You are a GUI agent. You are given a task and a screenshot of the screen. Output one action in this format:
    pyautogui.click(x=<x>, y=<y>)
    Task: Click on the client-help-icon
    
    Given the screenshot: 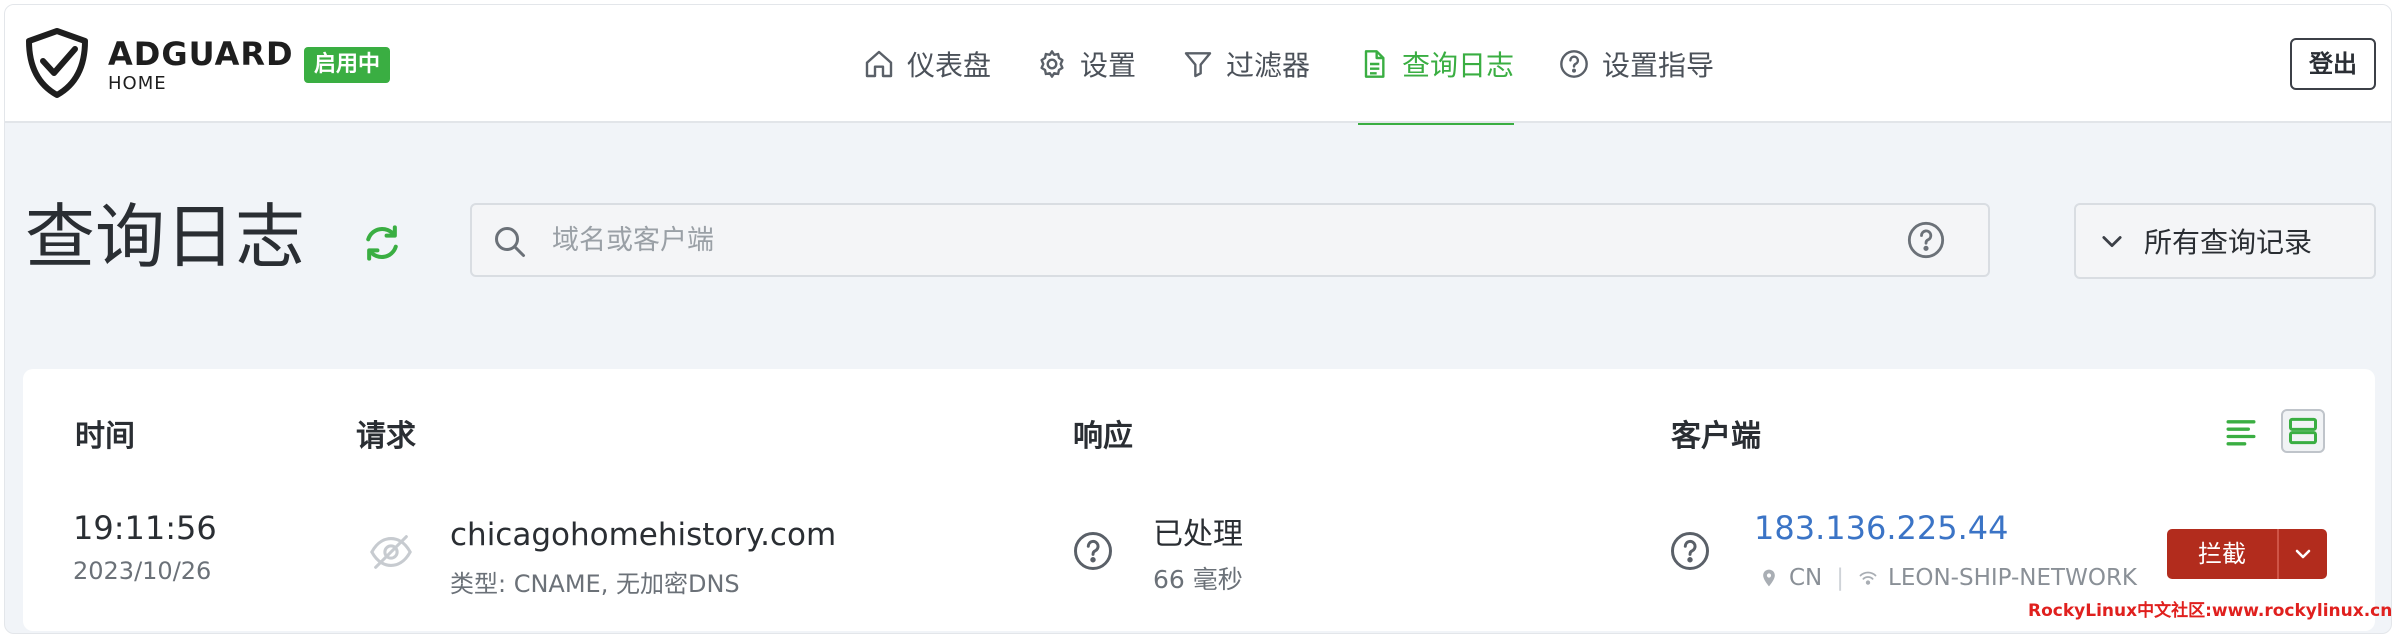 What is the action you would take?
    pyautogui.click(x=1690, y=551)
    